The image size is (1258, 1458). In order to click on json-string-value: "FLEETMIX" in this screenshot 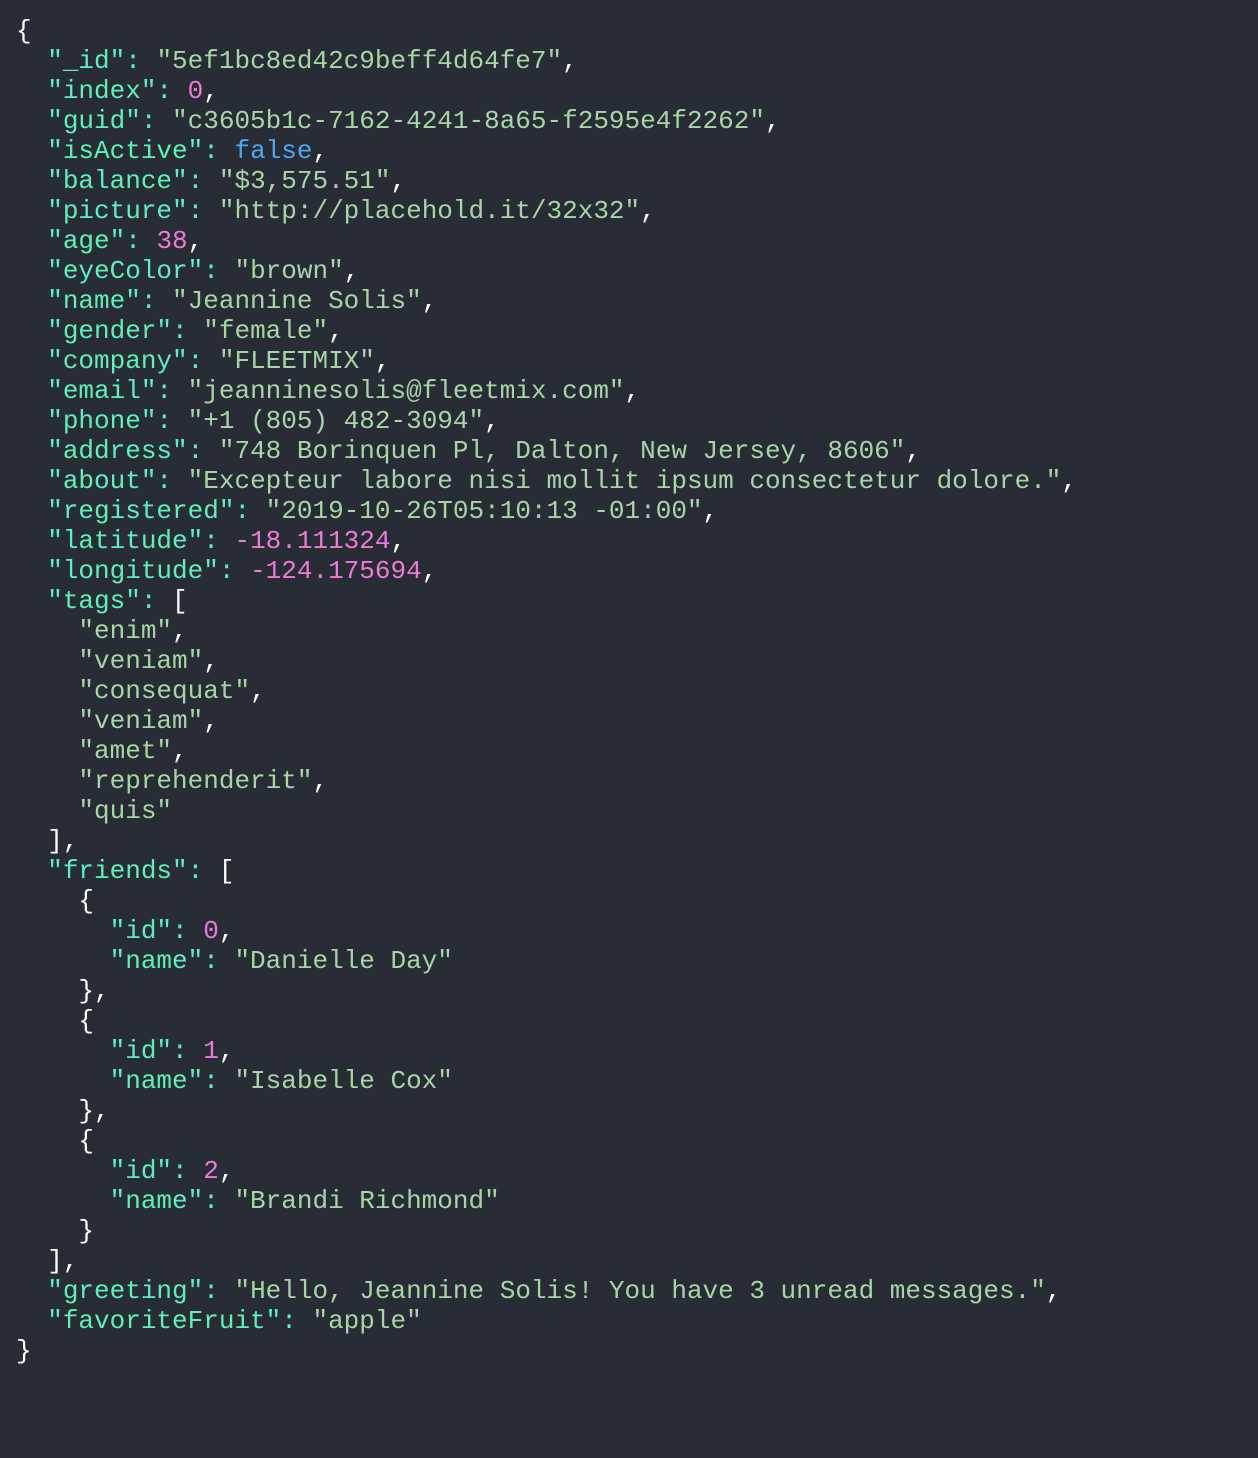, I will do `click(296, 361)`.